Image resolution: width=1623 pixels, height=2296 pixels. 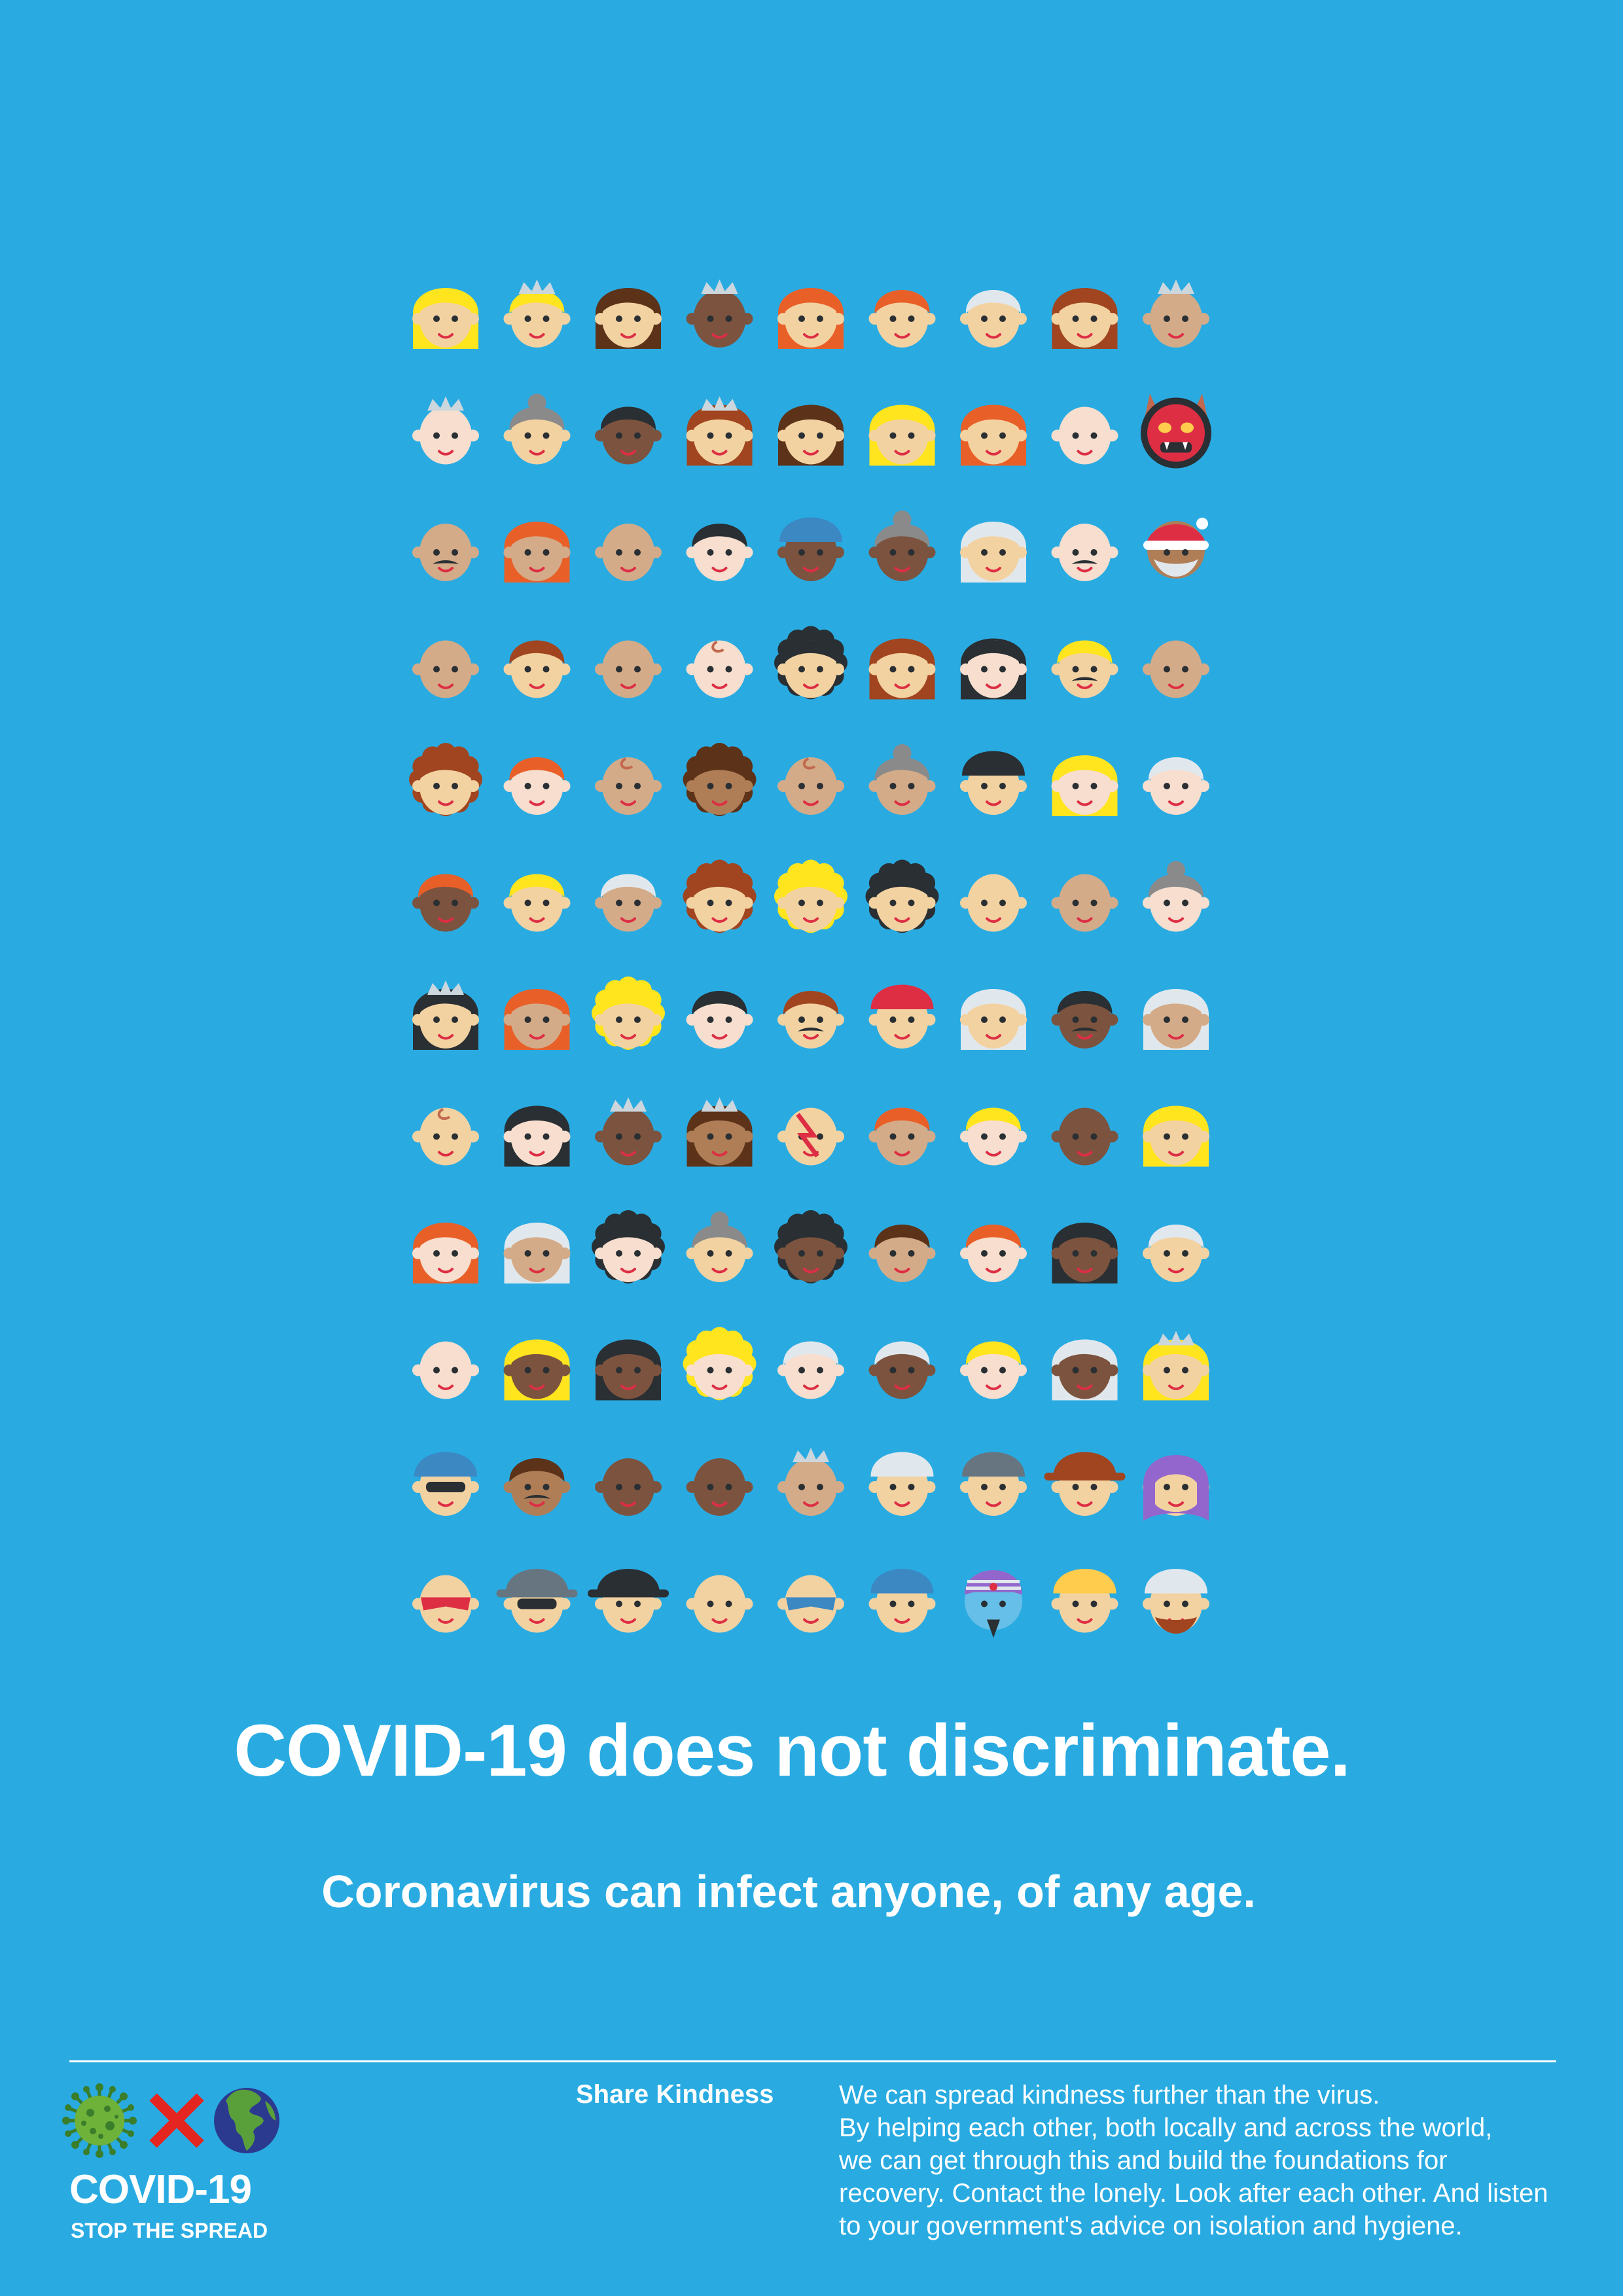 What do you see at coordinates (537, 786) in the screenshot?
I see `ginger-light-emoji-icon` at bounding box center [537, 786].